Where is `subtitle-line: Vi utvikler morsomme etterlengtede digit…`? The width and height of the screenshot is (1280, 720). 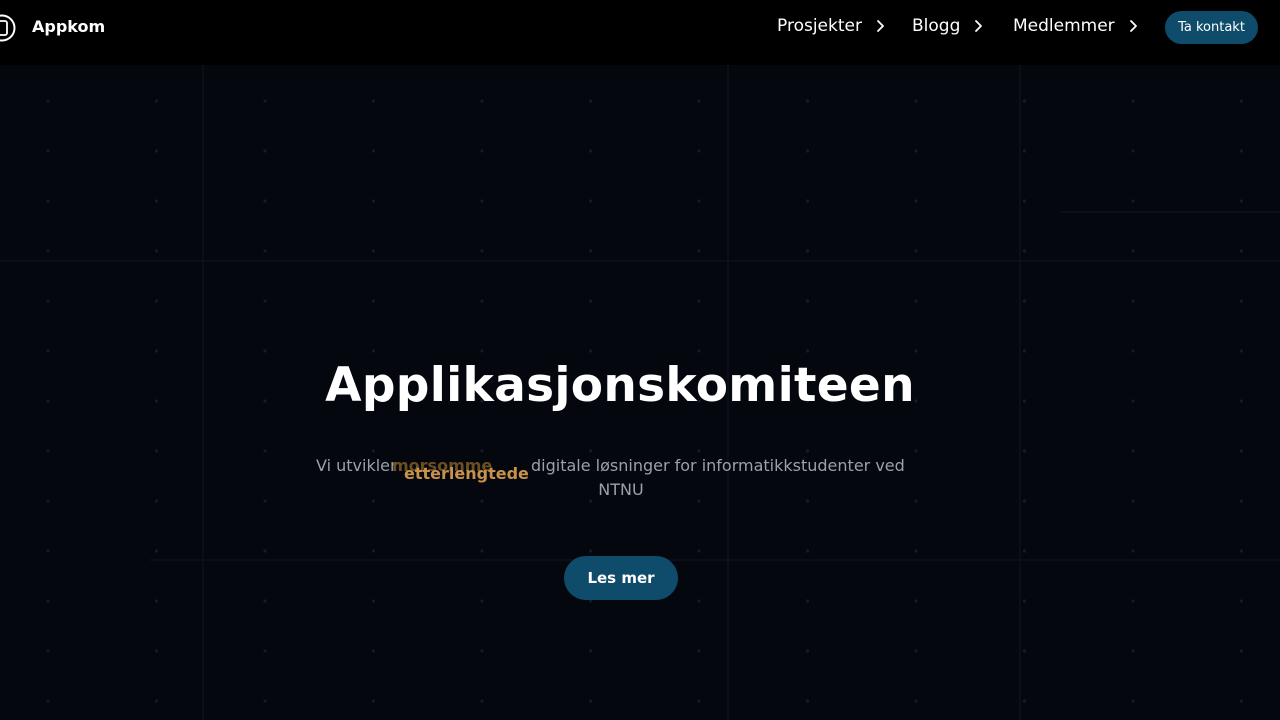
subtitle-line: Vi utvikler morsomme etterlengtede digit… is located at coordinates (626, 468).